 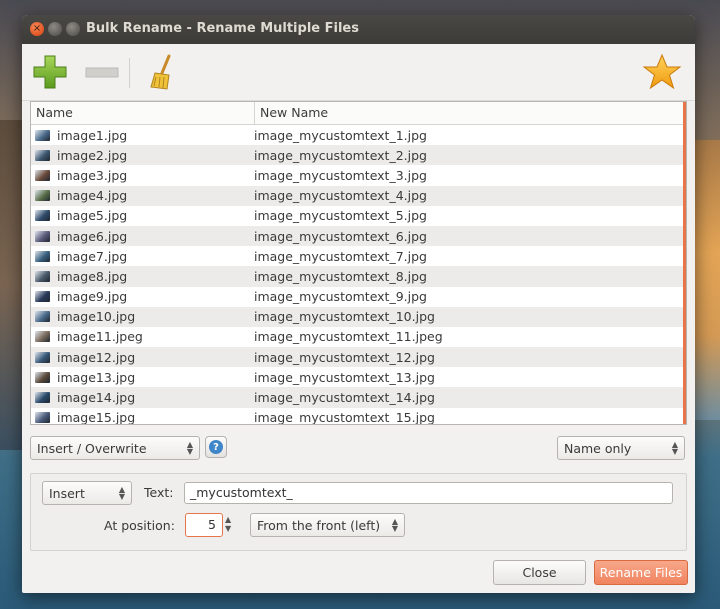 I want to click on text-label: Text:, so click(x=159, y=492).